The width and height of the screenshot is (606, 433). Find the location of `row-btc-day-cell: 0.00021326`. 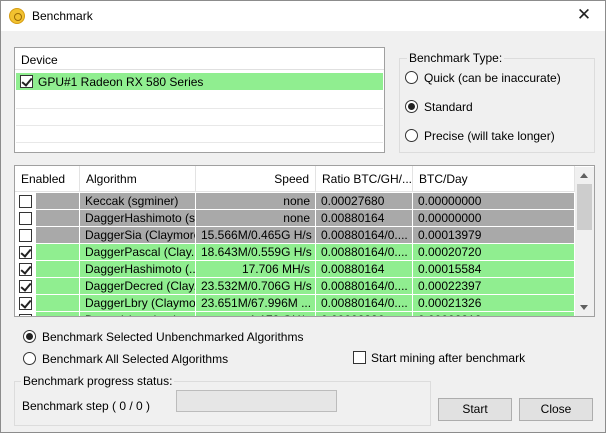

row-btc-day-cell: 0.00021326 is located at coordinates (494, 303).